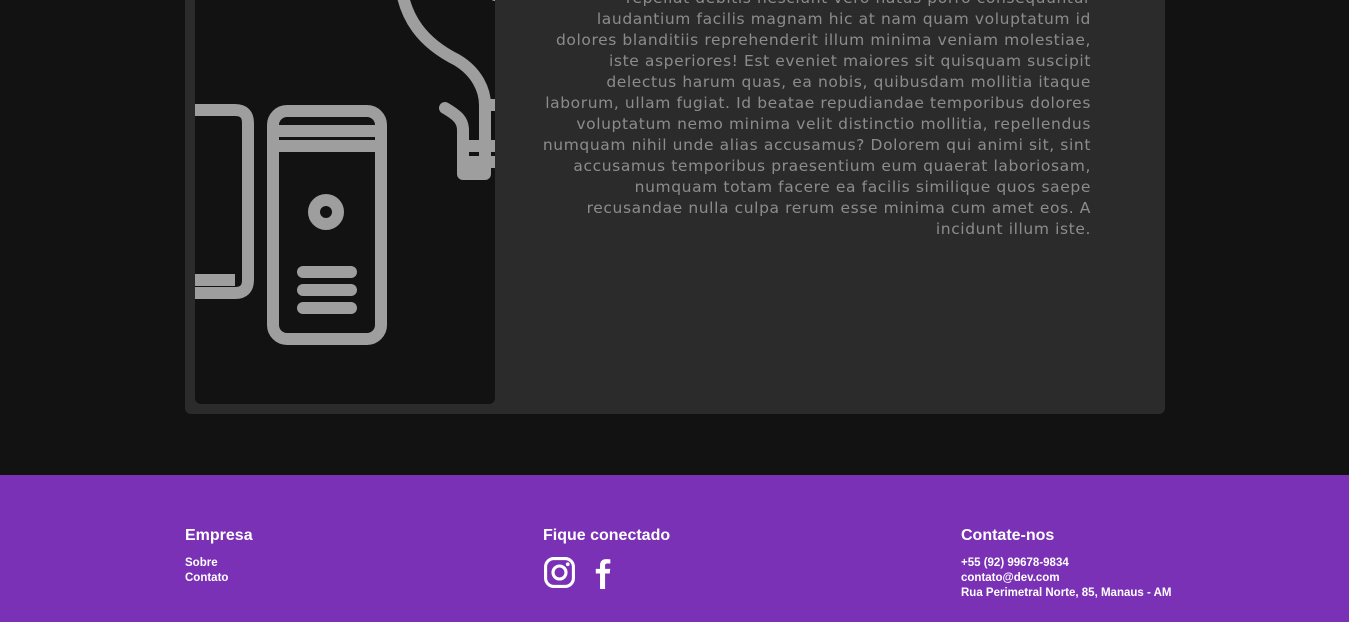  I want to click on footer-social: Fique conectado, so click(606, 558).